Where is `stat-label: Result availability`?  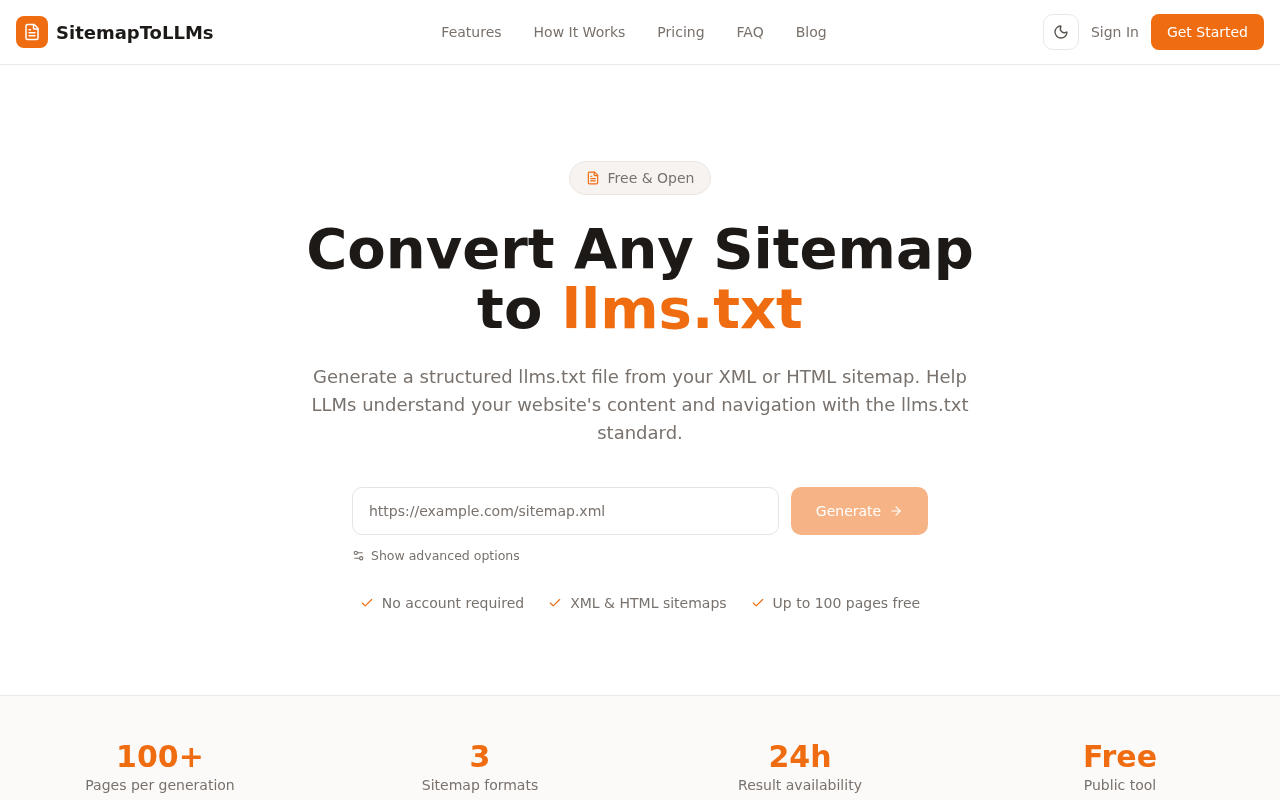 stat-label: Result availability is located at coordinates (800, 785).